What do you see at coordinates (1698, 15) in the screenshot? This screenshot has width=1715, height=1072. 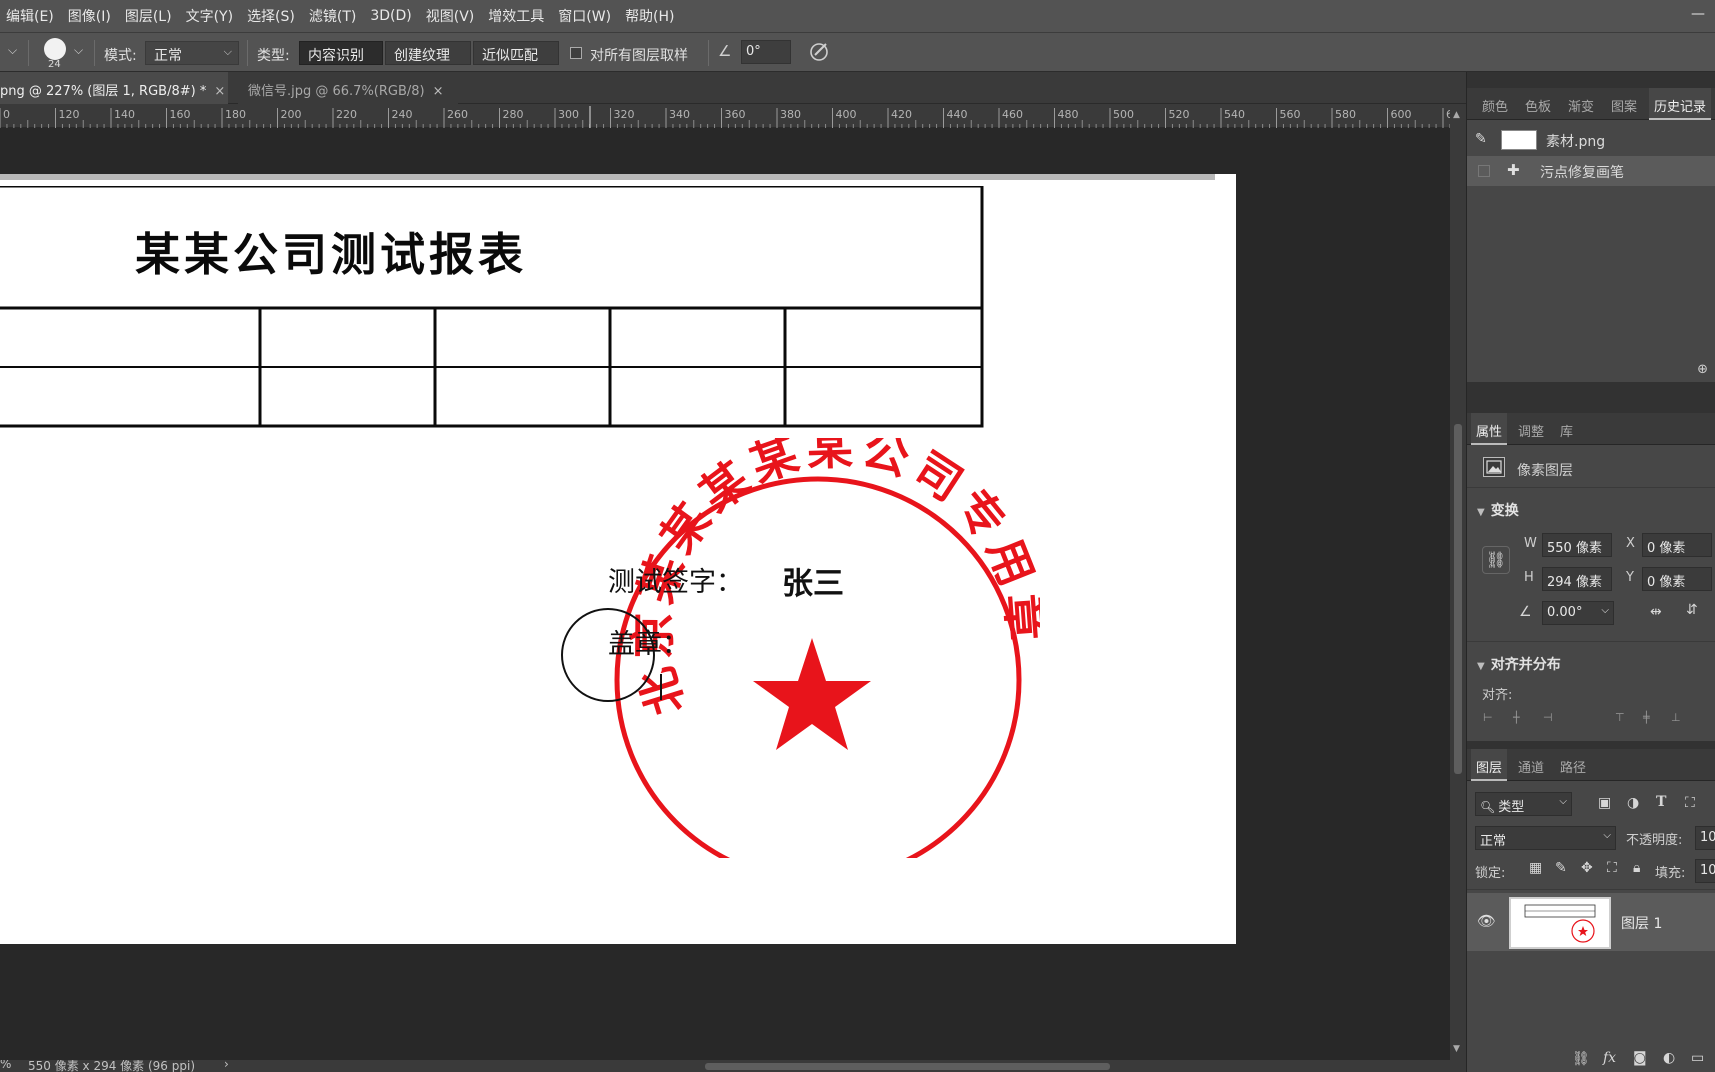 I see `window-minimize-button: —` at bounding box center [1698, 15].